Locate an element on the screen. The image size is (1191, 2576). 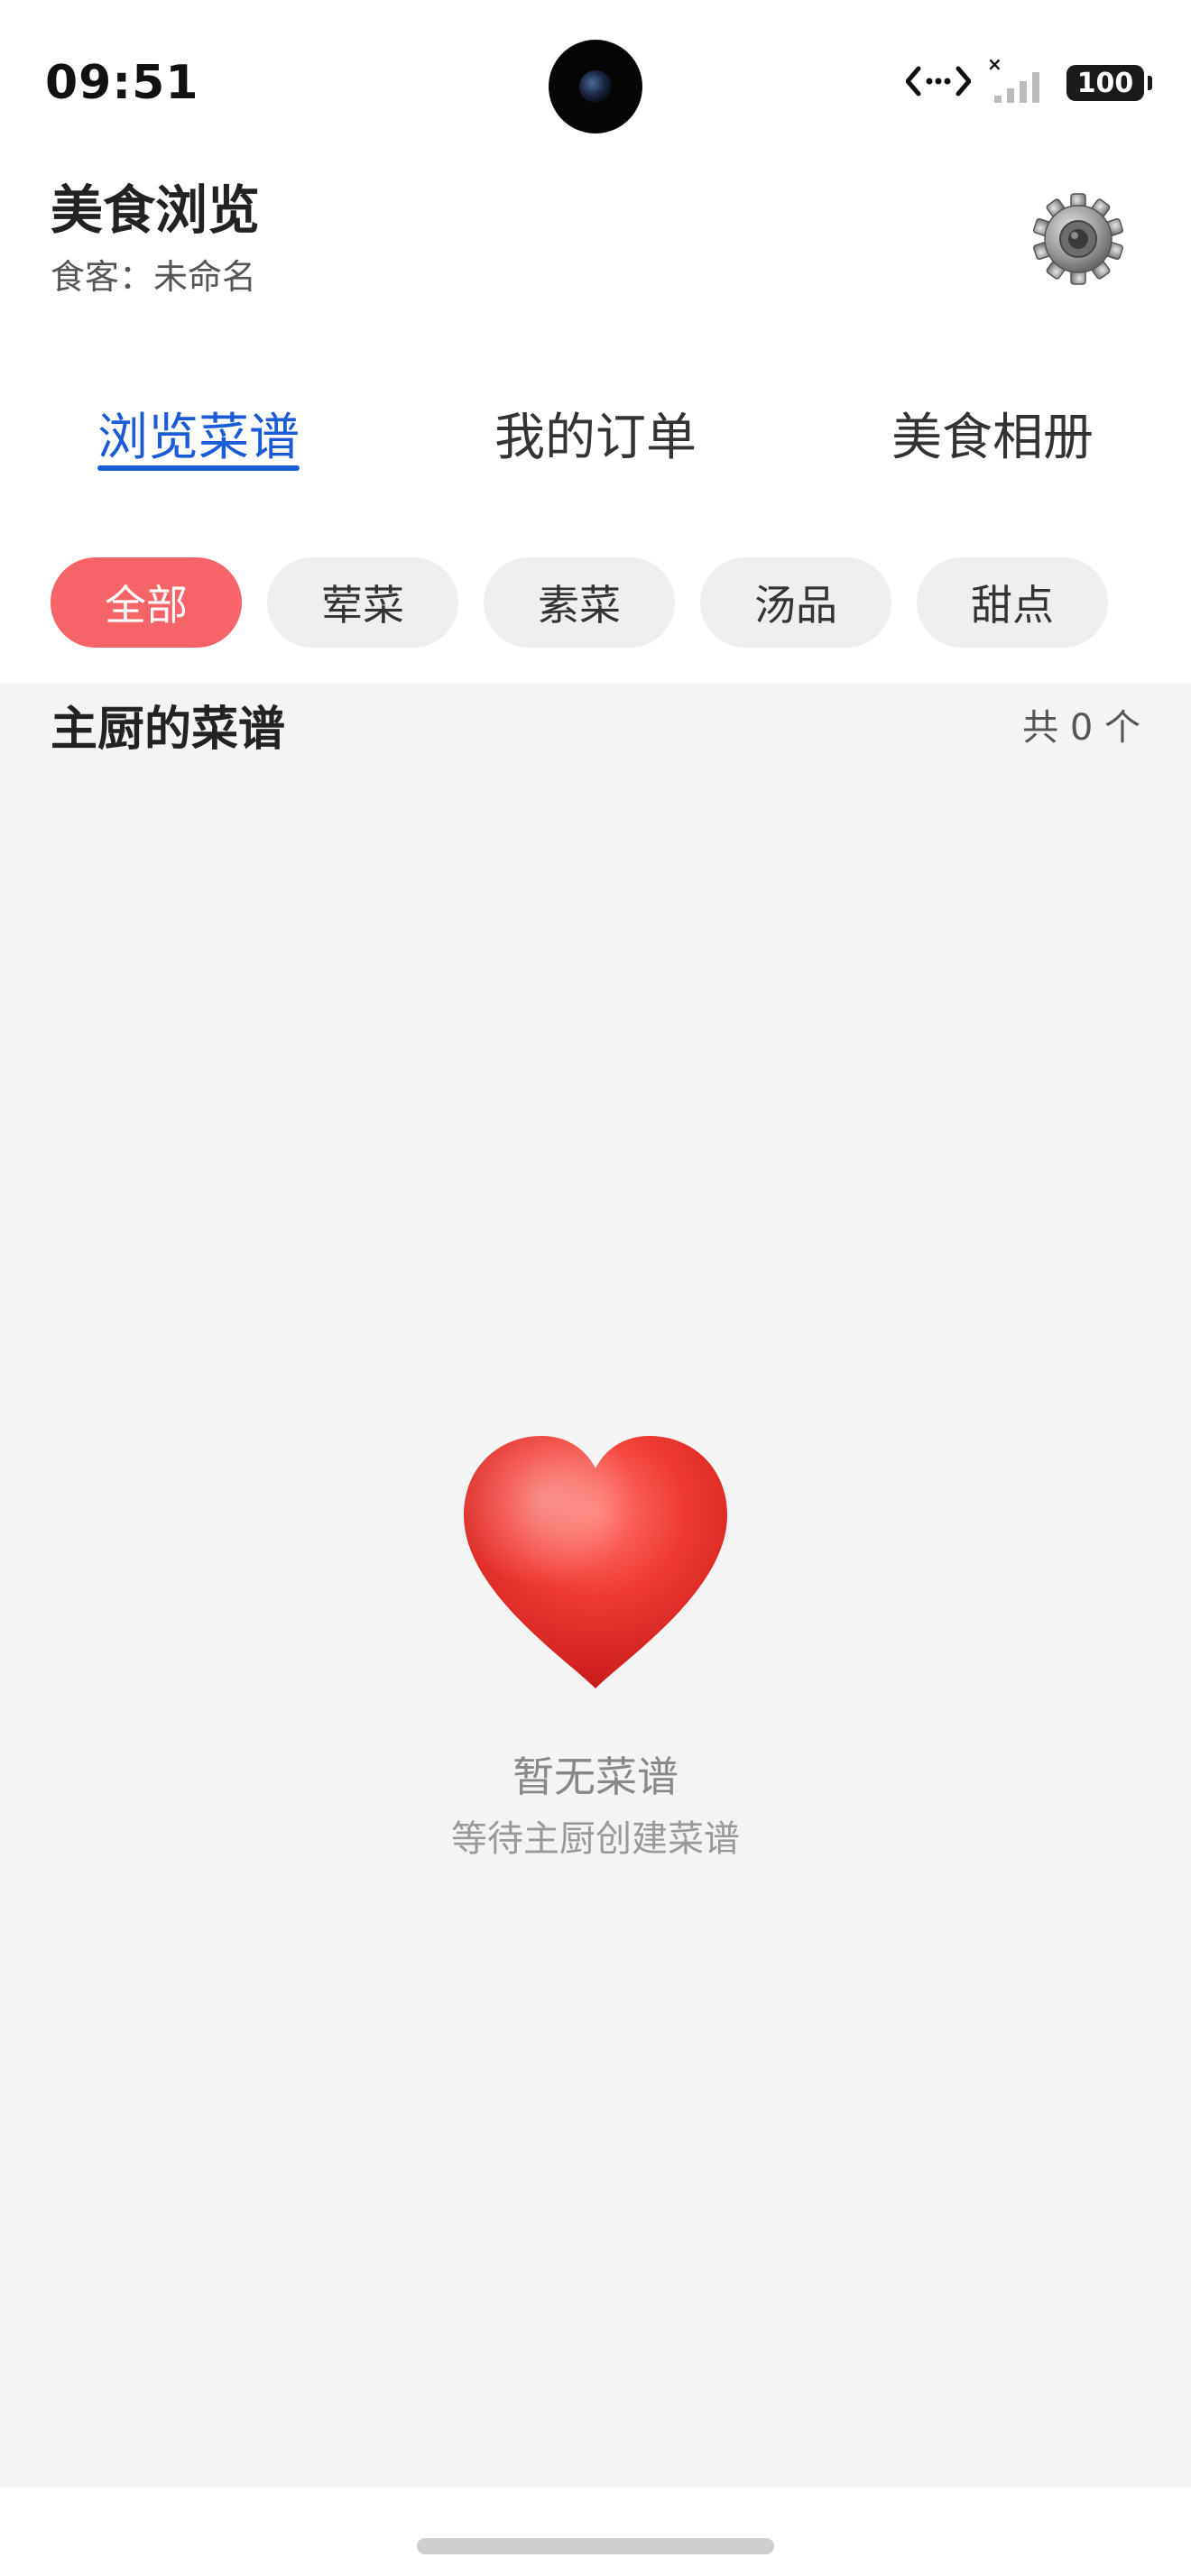
front-camera is located at coordinates (595, 86).